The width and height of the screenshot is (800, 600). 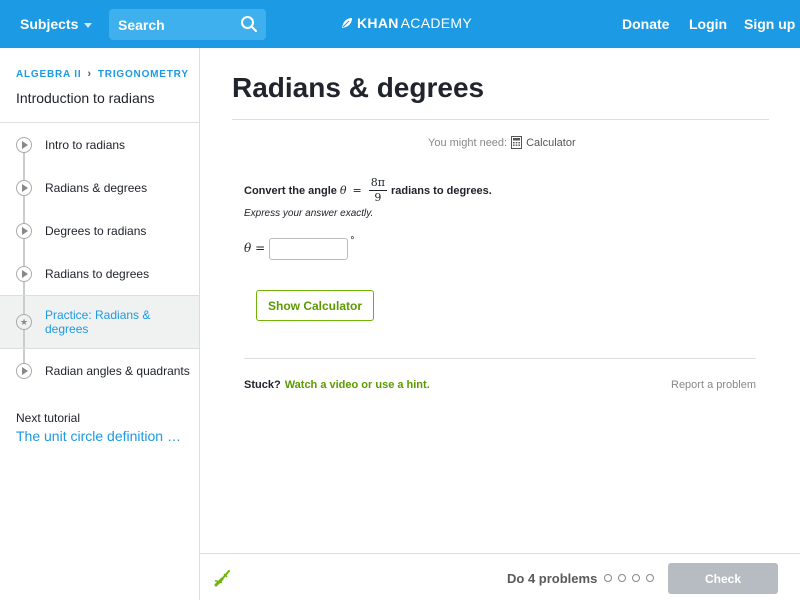 I want to click on stuck-label: Stuck?, so click(x=262, y=385).